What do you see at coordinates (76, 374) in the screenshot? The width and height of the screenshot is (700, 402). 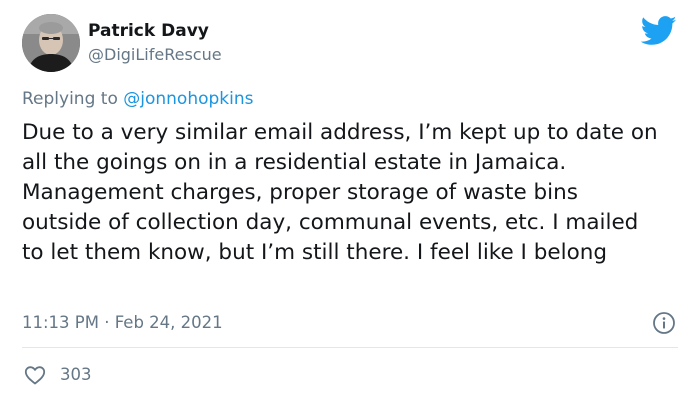 I see `like-count: 303` at bounding box center [76, 374].